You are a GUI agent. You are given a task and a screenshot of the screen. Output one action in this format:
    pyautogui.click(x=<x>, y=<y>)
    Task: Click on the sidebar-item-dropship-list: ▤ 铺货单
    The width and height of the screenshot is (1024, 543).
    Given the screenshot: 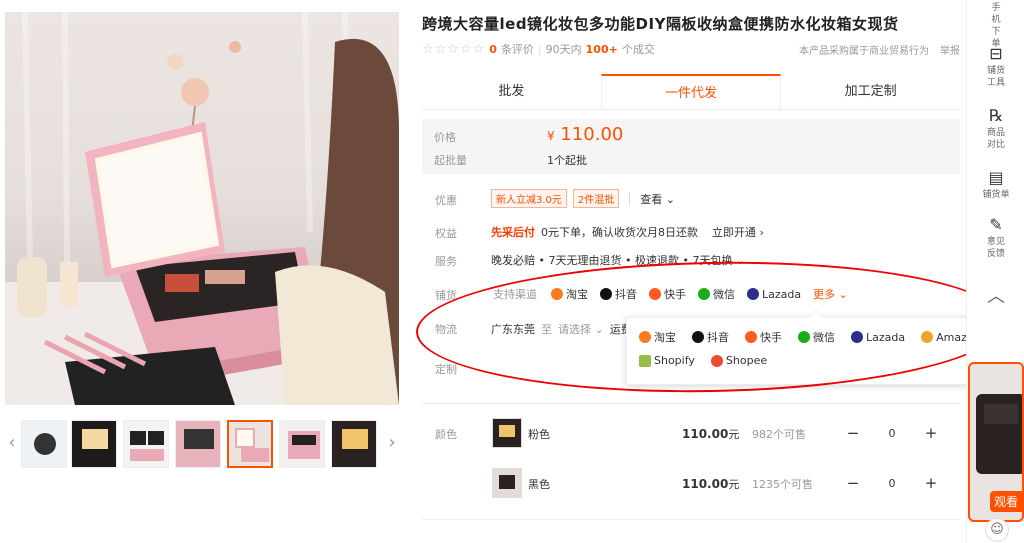 What is the action you would take?
    pyautogui.click(x=995, y=184)
    